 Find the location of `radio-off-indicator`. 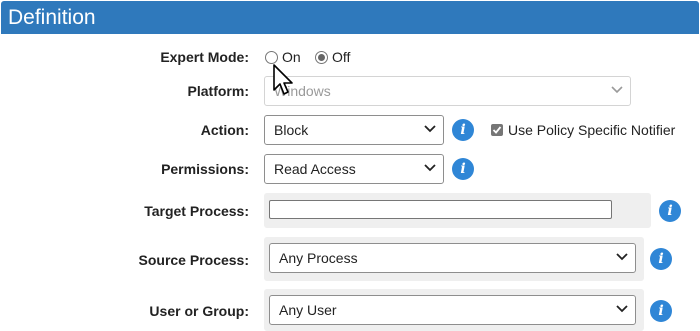

radio-off-indicator is located at coordinates (321, 57).